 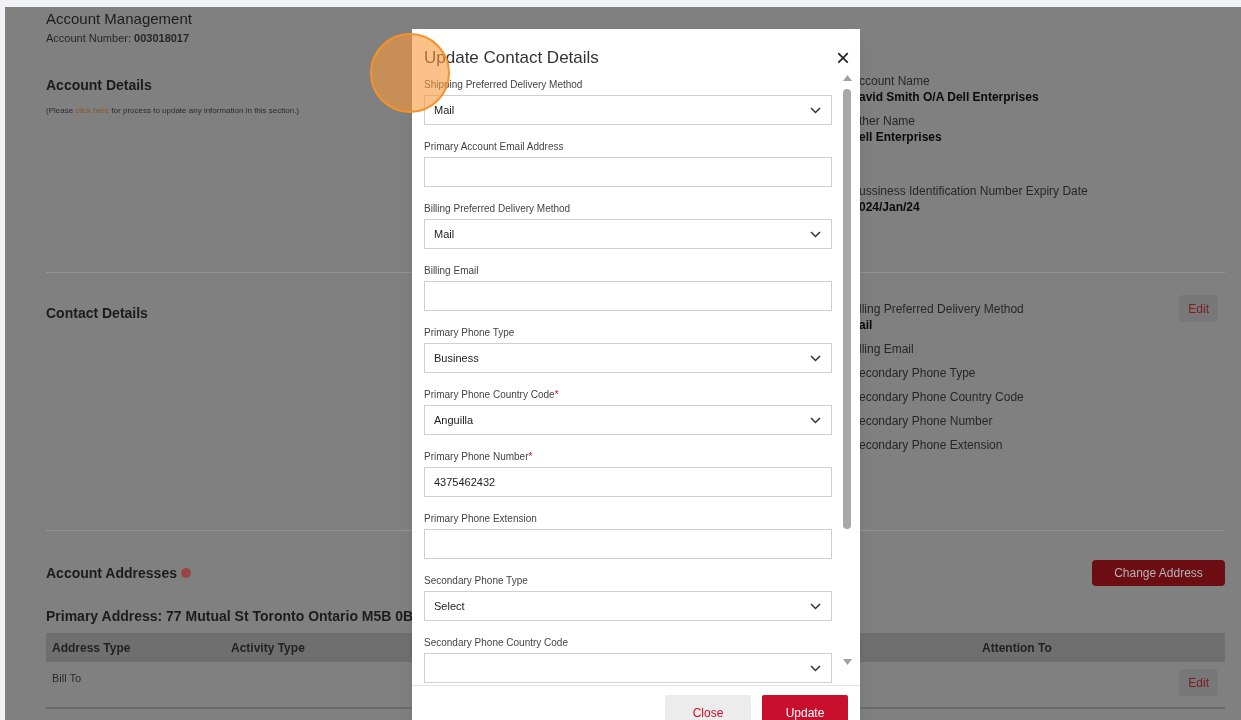 What do you see at coordinates (111, 573) in the screenshot?
I see `section-heading: Account Addresses` at bounding box center [111, 573].